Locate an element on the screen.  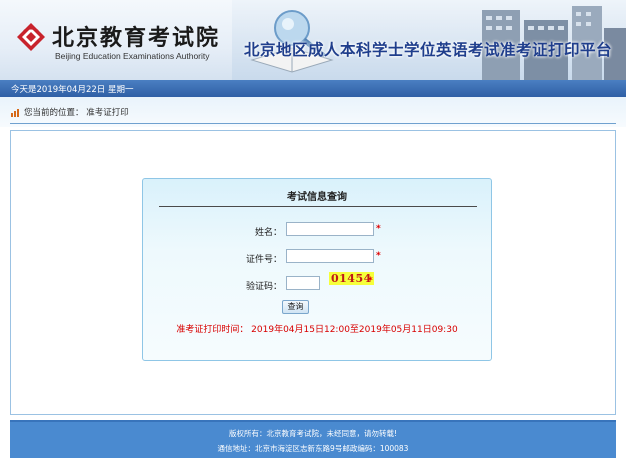
current-date: 今天是2019年04月22日 星期一 is located at coordinates (72, 90).